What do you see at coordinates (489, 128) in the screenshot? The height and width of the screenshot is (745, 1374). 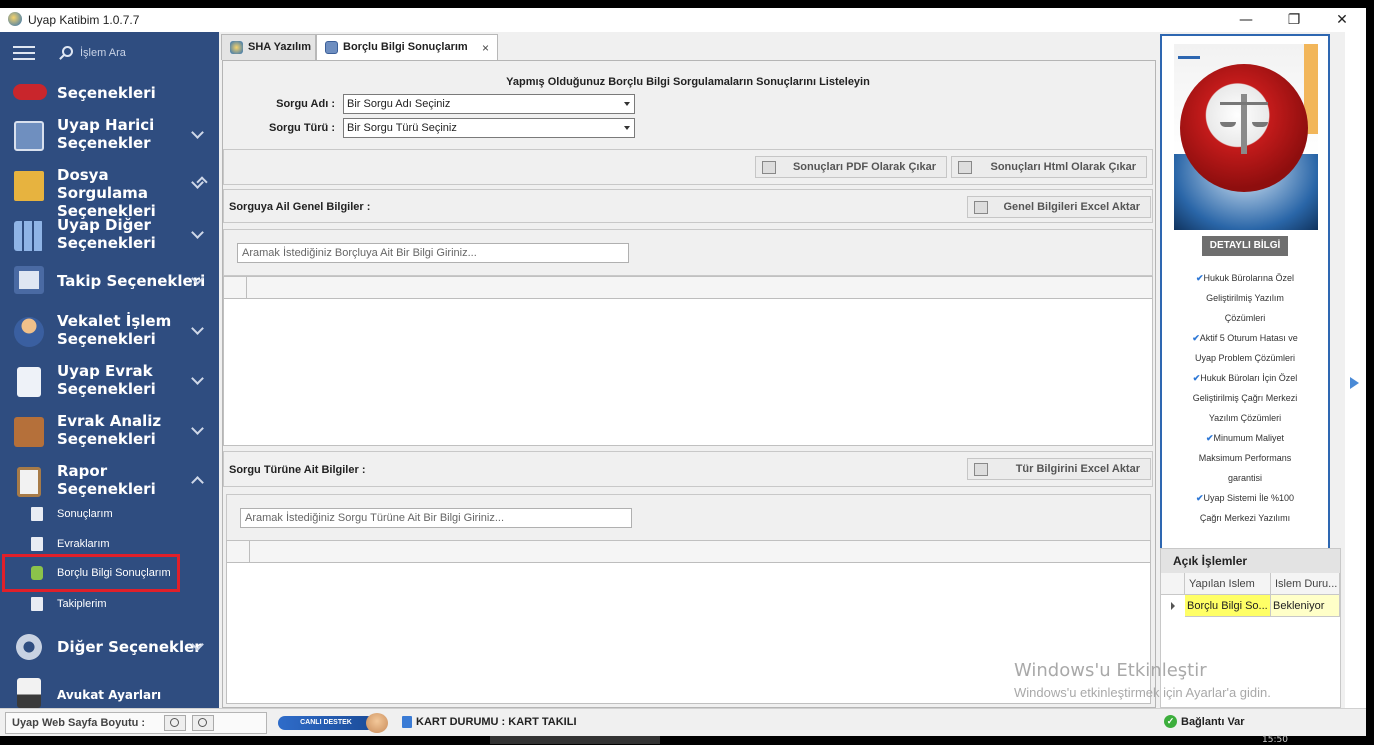 I see `sorgu-turu-select: Bir Sorgu Türü Seçiniz` at bounding box center [489, 128].